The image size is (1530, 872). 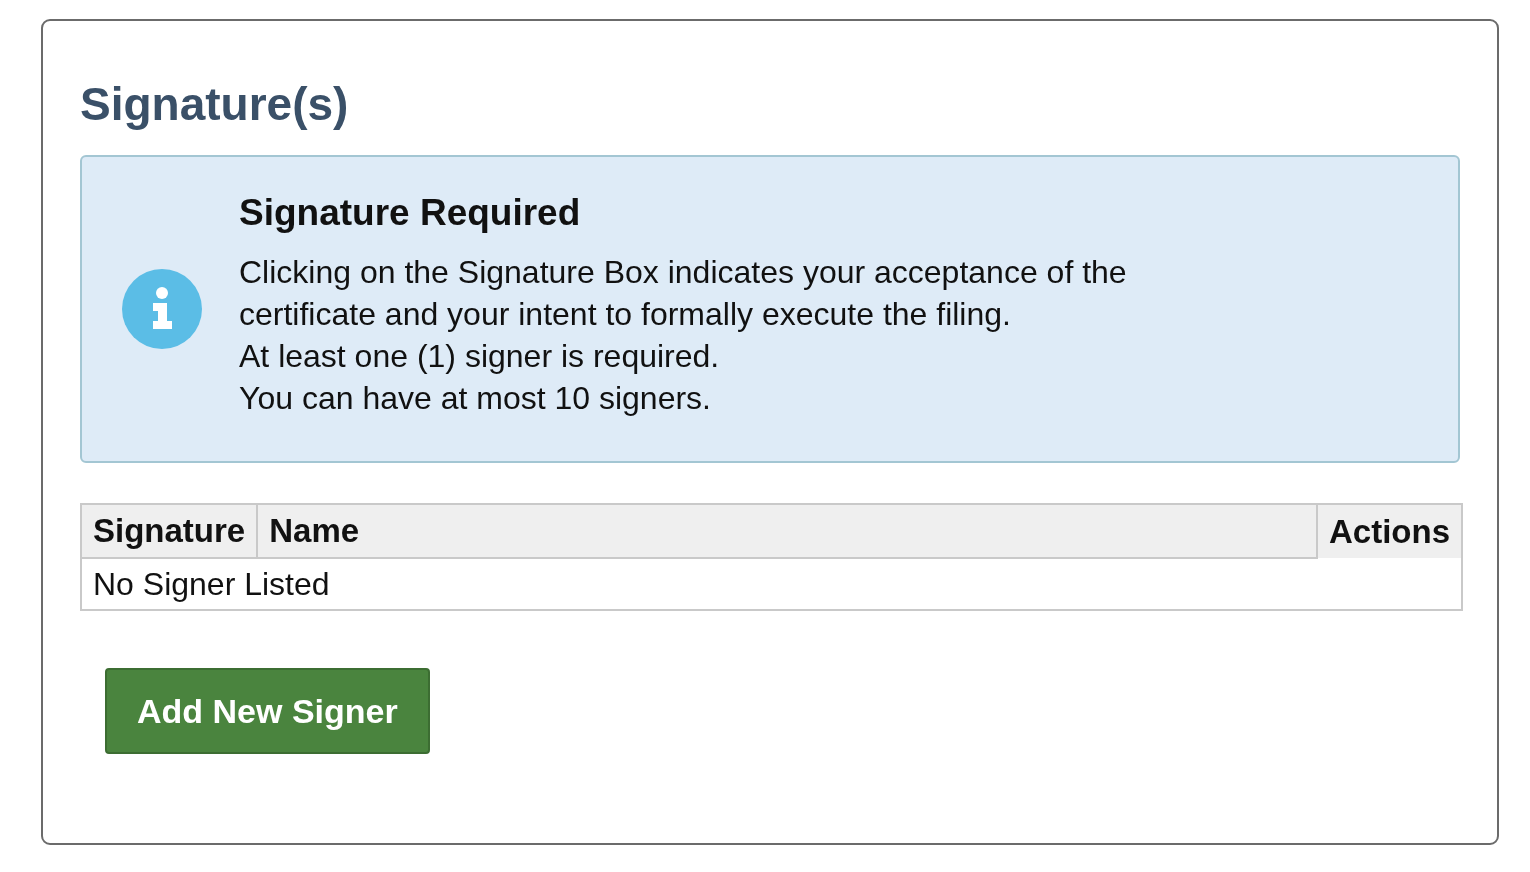 I want to click on notice-text: At least one (1) signer is required., so click(x=480, y=356).